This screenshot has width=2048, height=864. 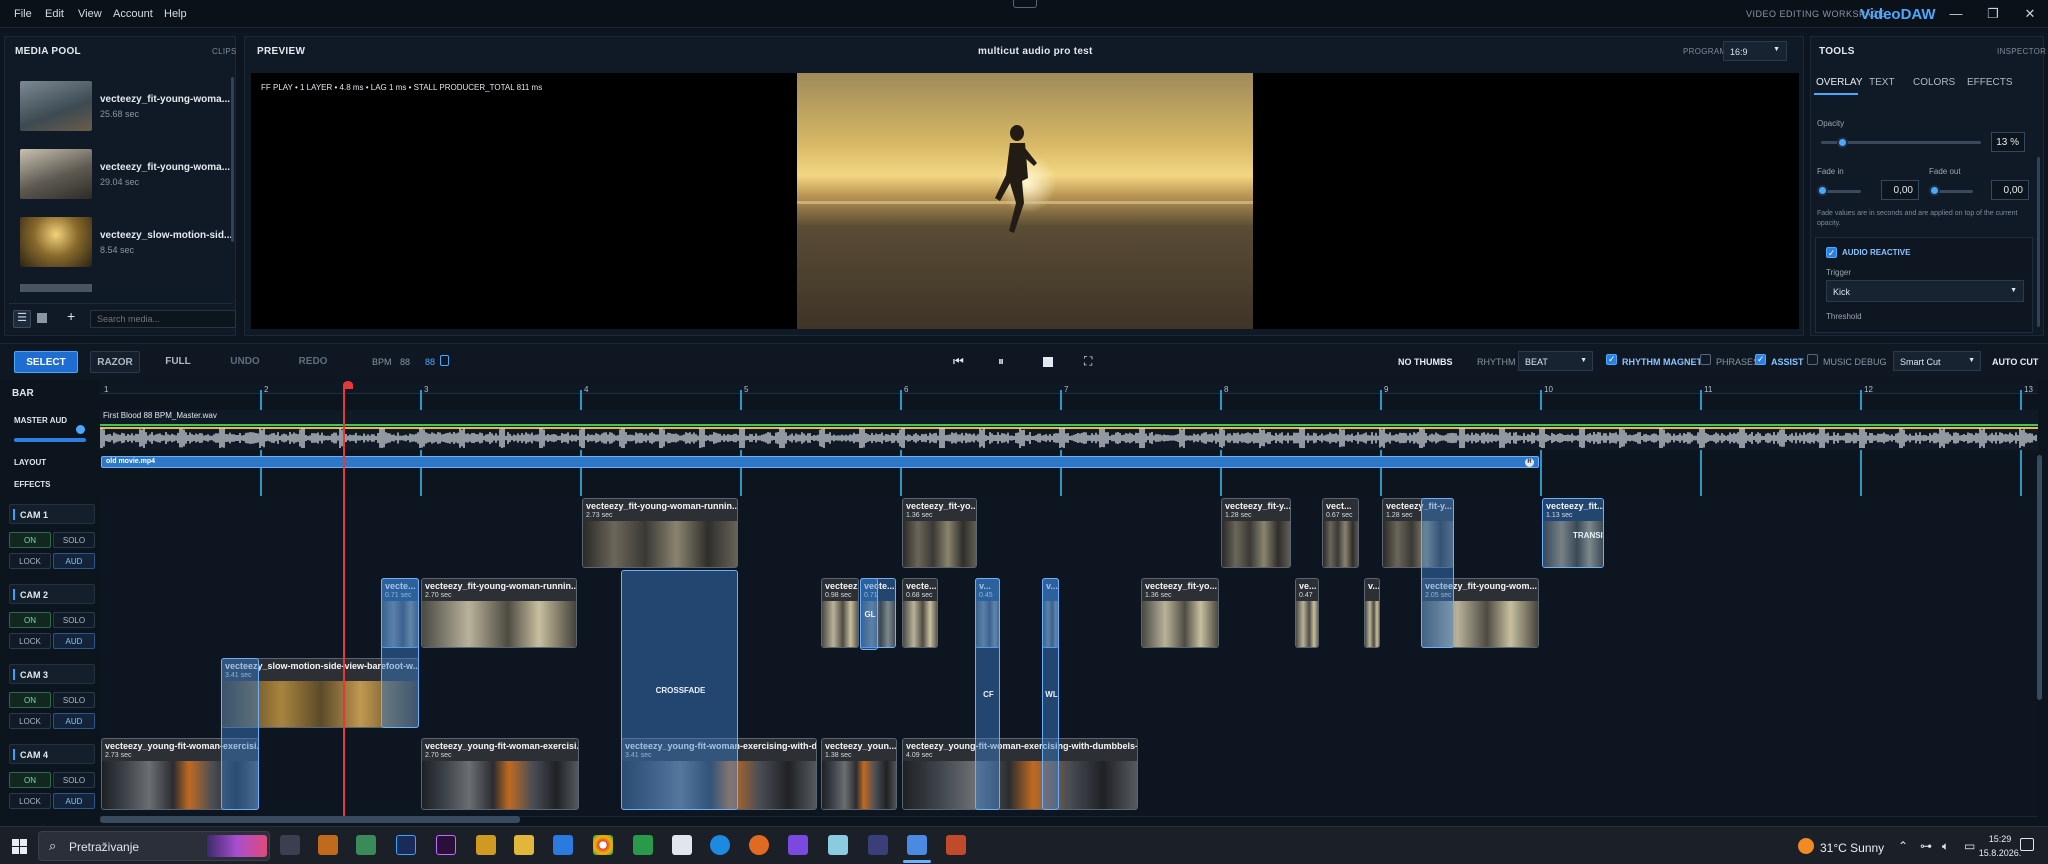 I want to click on transition-block: CF, so click(x=987, y=694).